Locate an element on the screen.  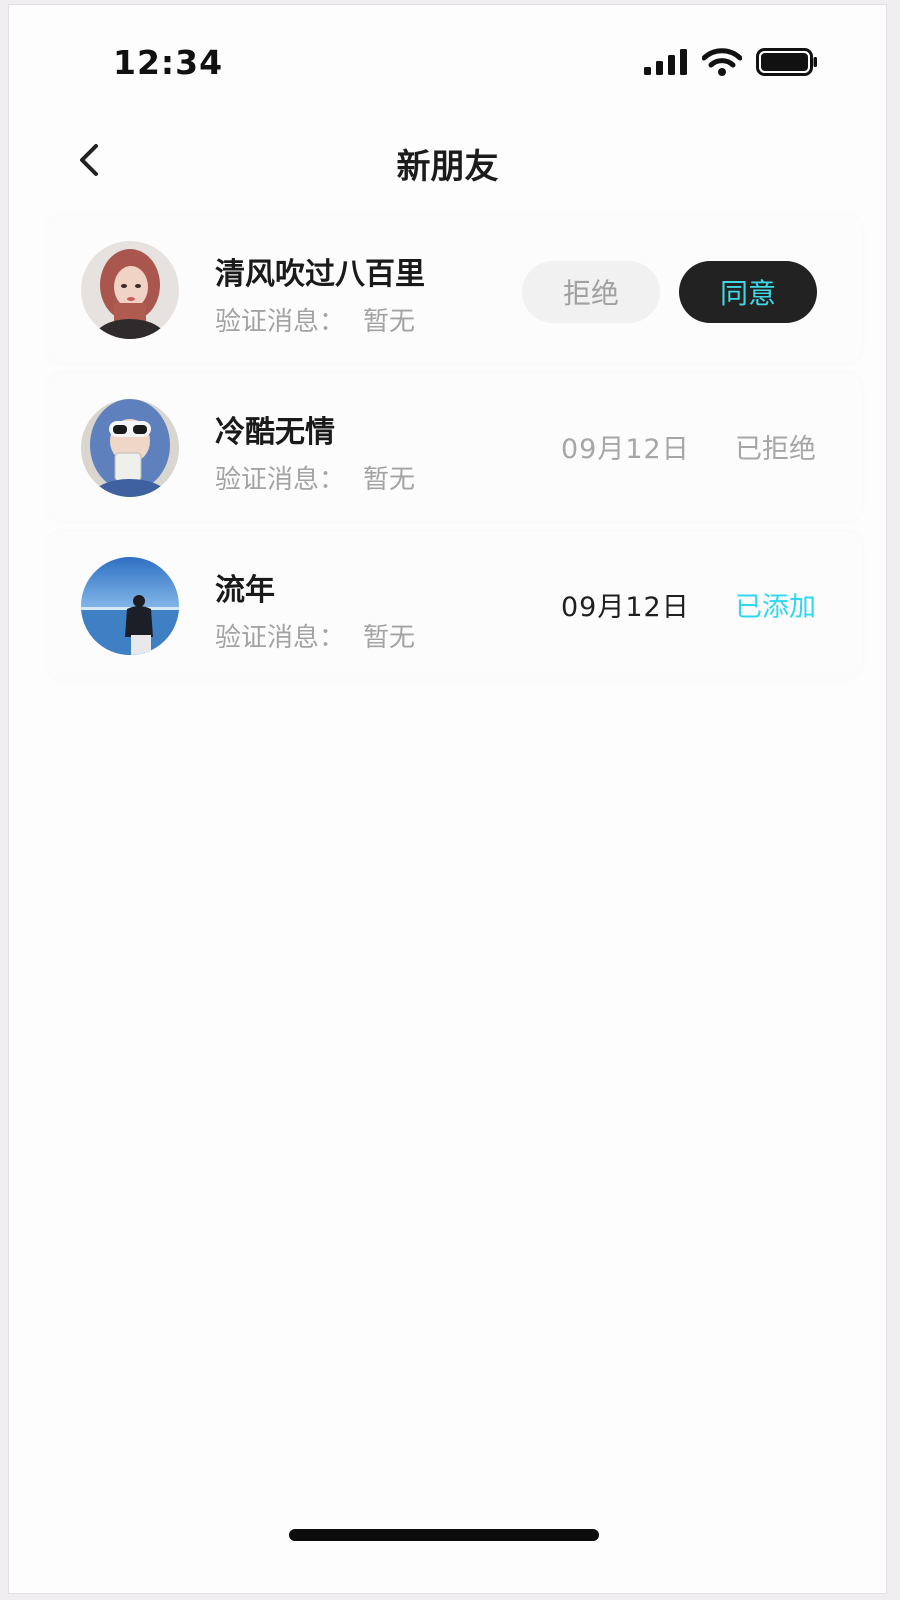
battery-icon is located at coordinates (787, 64).